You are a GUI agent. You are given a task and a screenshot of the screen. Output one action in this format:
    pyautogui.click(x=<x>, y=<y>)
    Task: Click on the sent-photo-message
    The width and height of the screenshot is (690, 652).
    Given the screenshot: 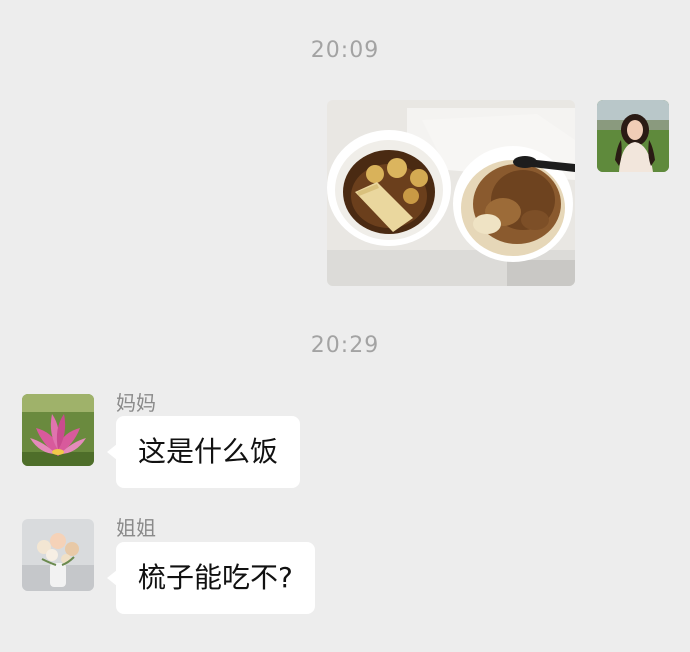 What is the action you would take?
    pyautogui.click(x=451, y=193)
    